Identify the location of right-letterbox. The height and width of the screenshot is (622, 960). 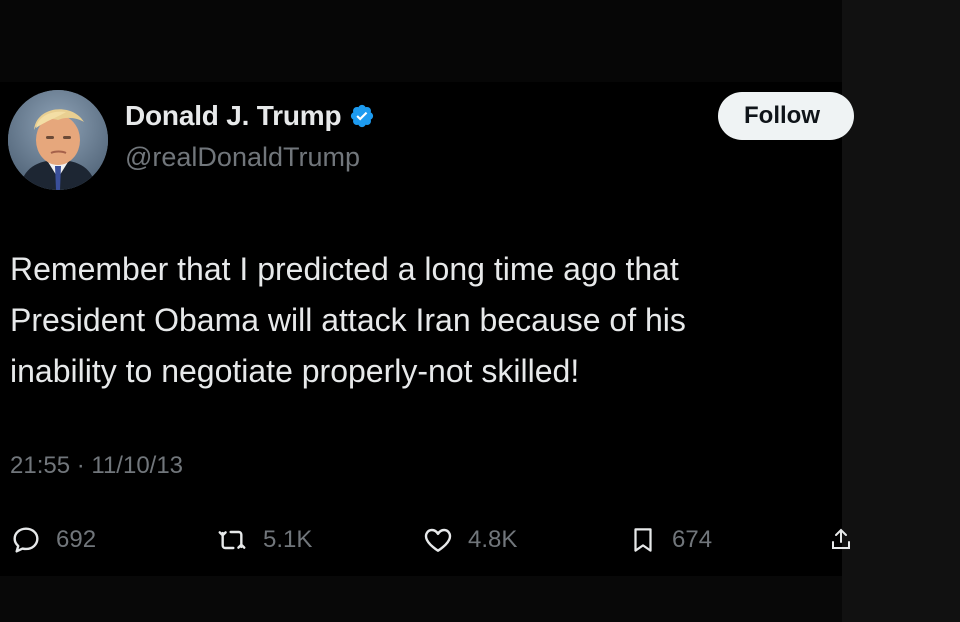
(901, 311).